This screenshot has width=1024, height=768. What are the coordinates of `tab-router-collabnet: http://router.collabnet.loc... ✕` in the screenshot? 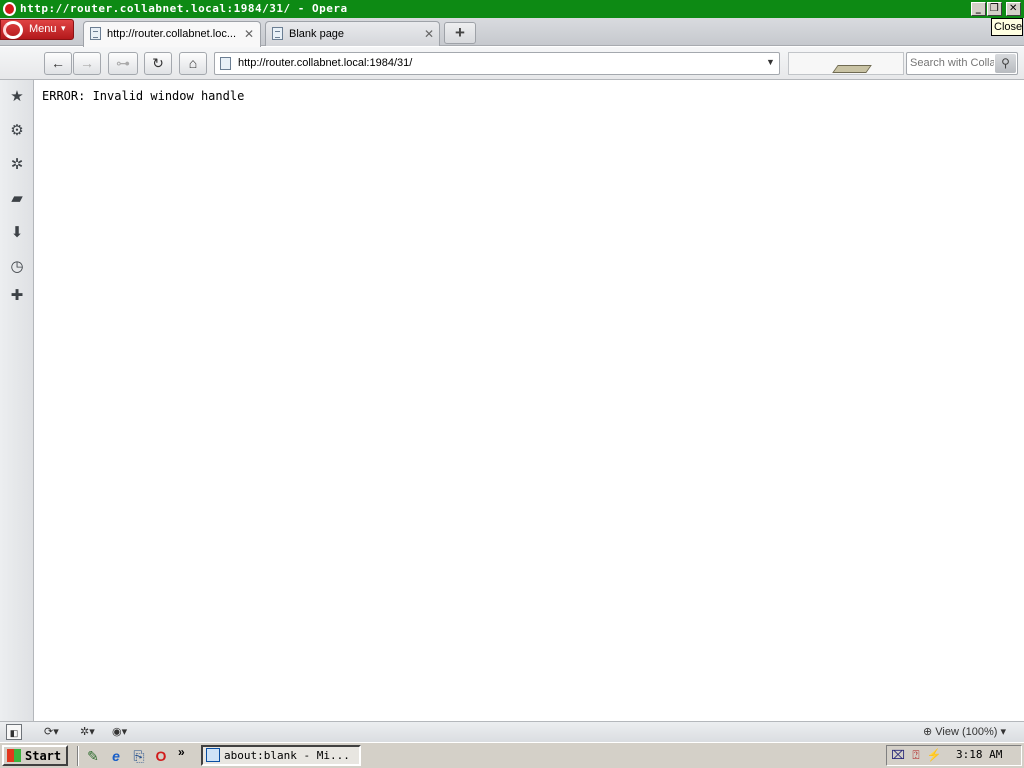 It's located at (172, 34).